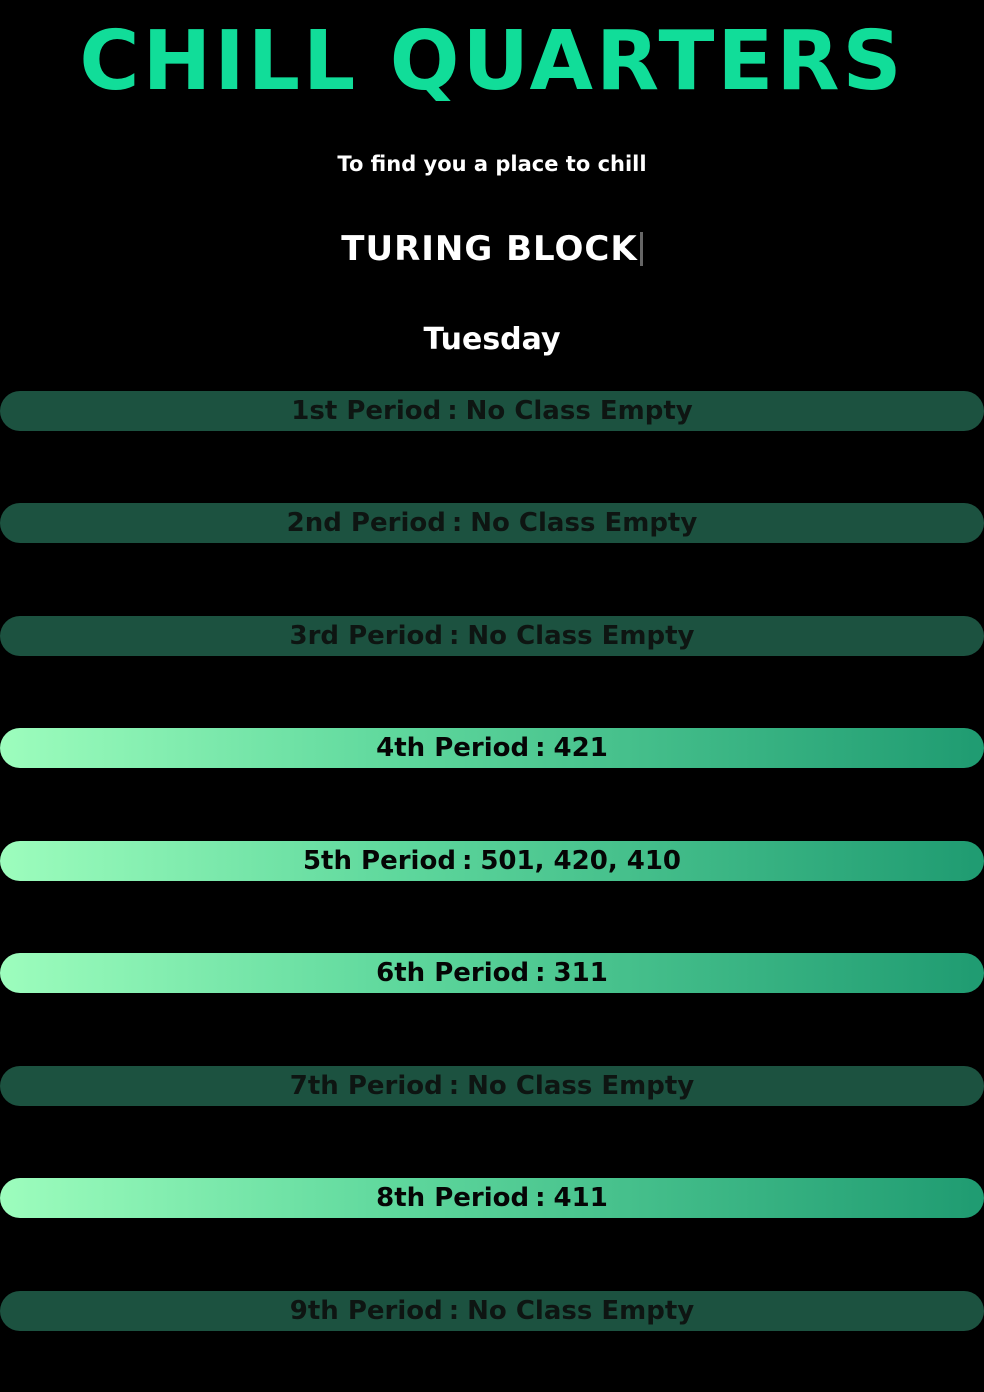 This screenshot has height=1392, width=984. Describe the element at coordinates (492, 339) in the screenshot. I see `day-label: Tuesday` at that location.